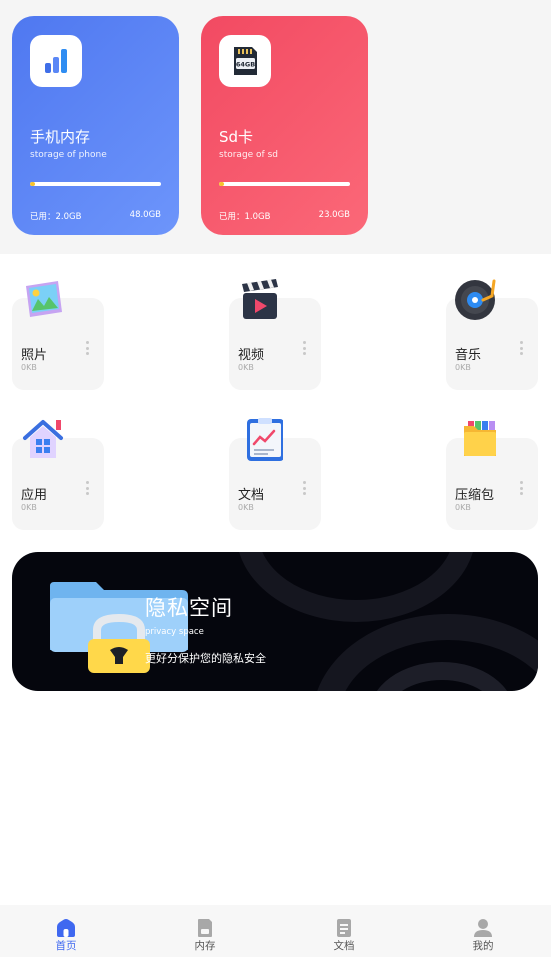  I want to click on sd-card-icon: 64GB, so click(245, 61).